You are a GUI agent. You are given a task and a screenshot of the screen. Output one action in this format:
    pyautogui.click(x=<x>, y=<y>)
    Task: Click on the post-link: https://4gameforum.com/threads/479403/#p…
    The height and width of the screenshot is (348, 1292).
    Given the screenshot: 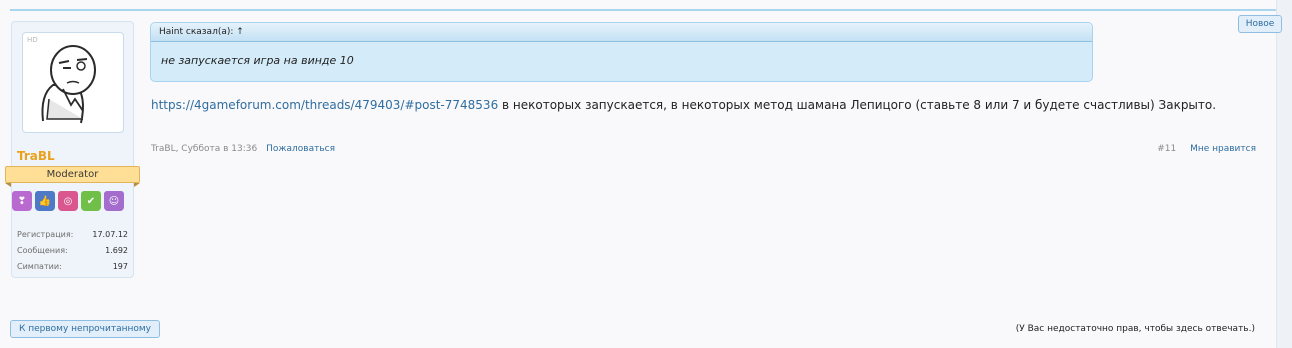 What is the action you would take?
    pyautogui.click(x=324, y=105)
    